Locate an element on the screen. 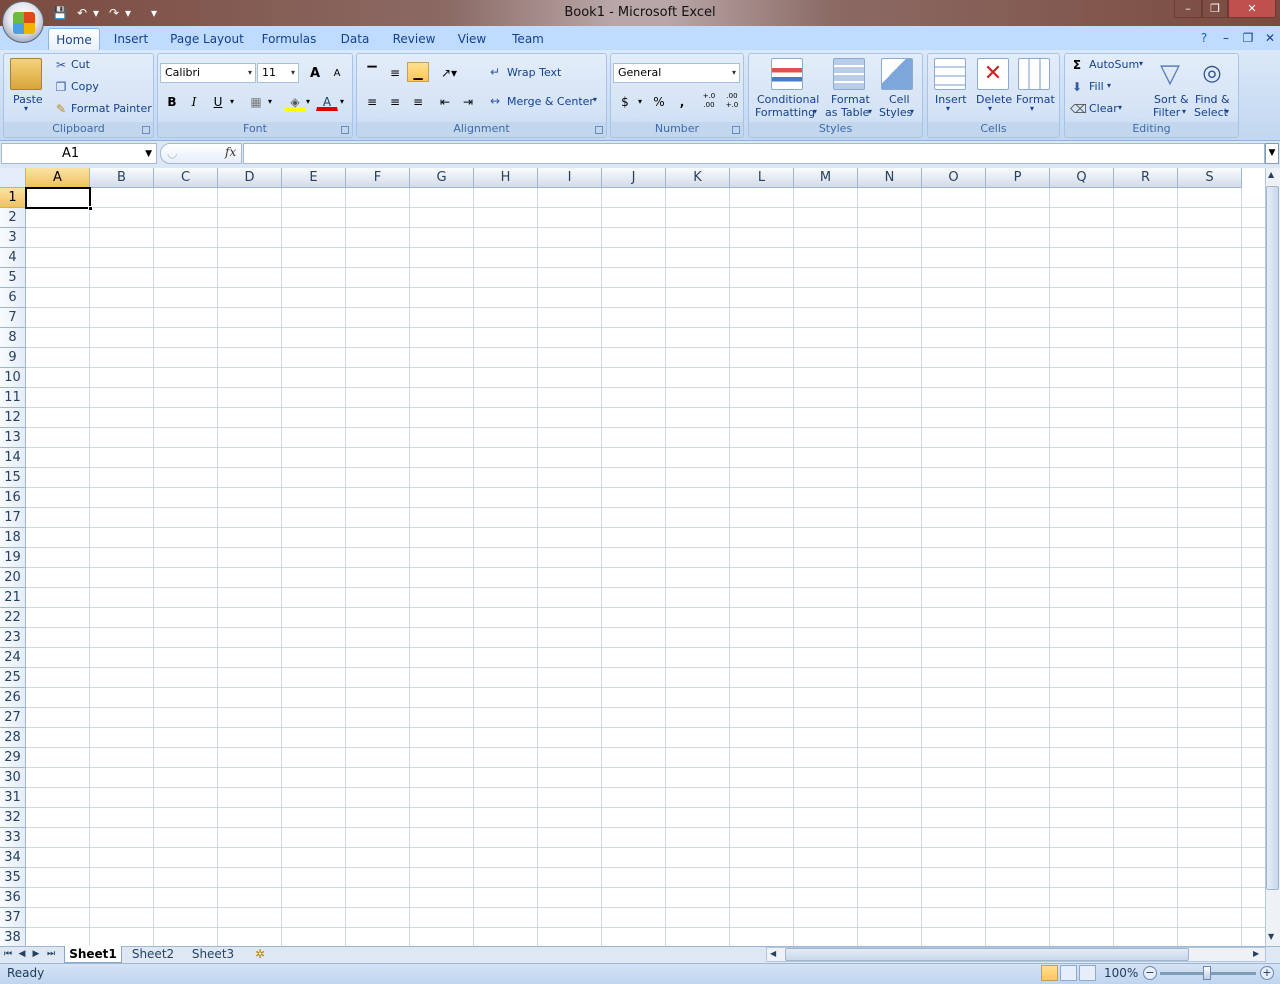  currency-button: $ is located at coordinates (625, 101).